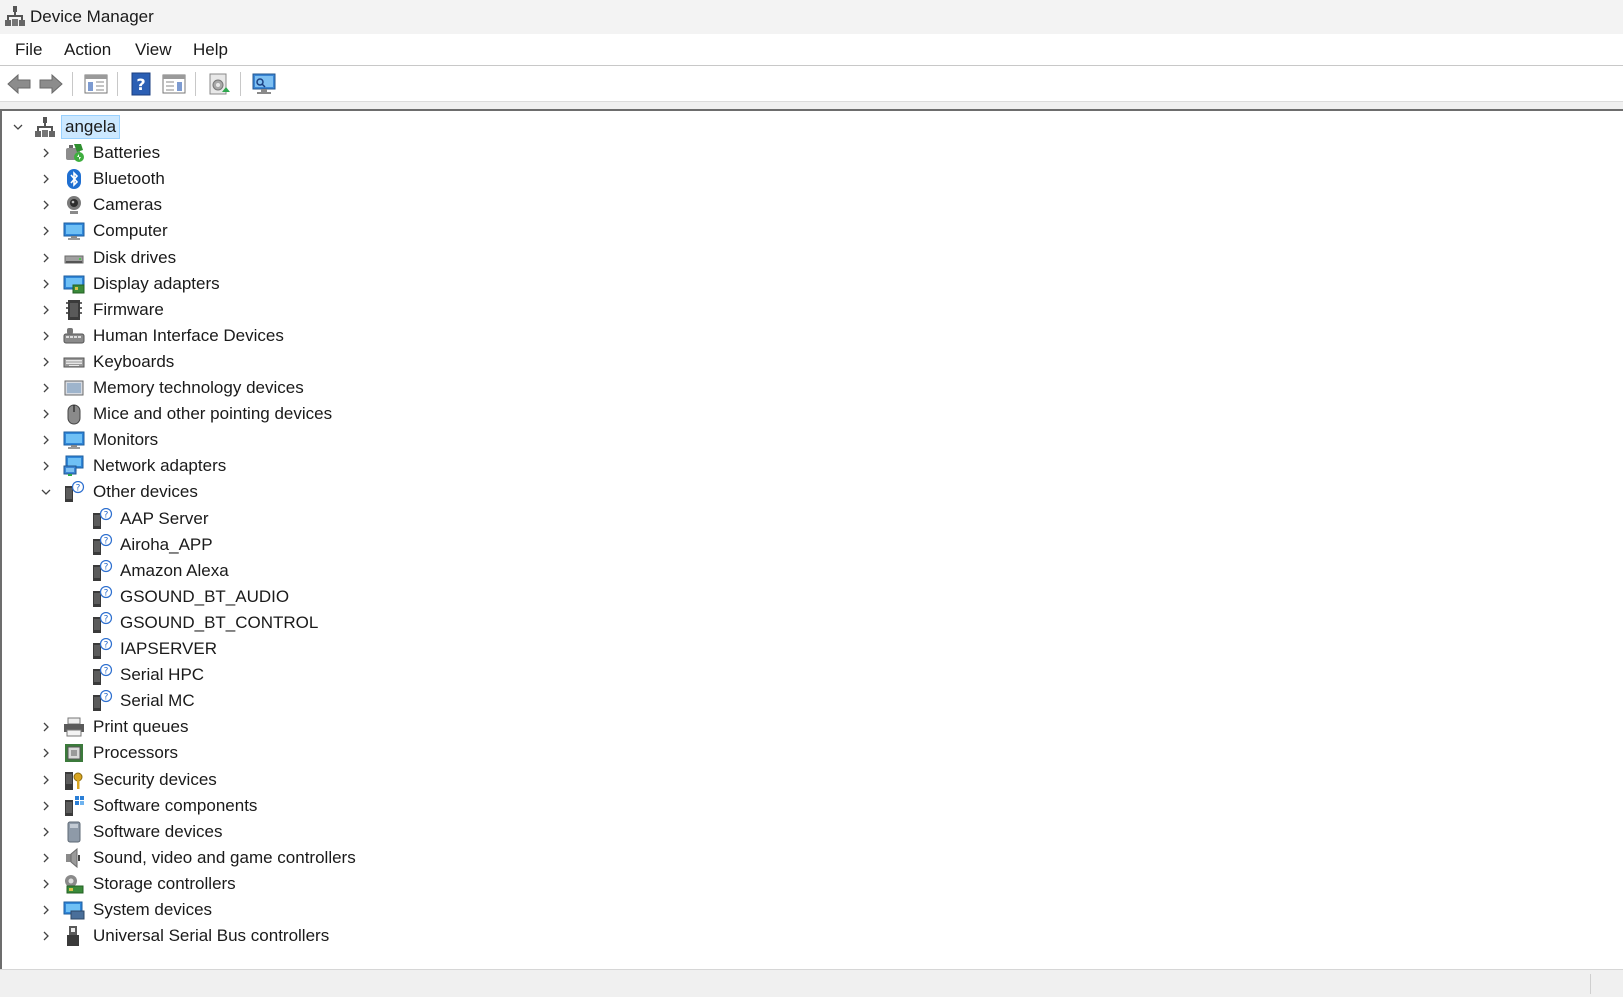 Image resolution: width=1623 pixels, height=997 pixels. What do you see at coordinates (812, 675) in the screenshot?
I see `tree-device: ? Serial HPC` at bounding box center [812, 675].